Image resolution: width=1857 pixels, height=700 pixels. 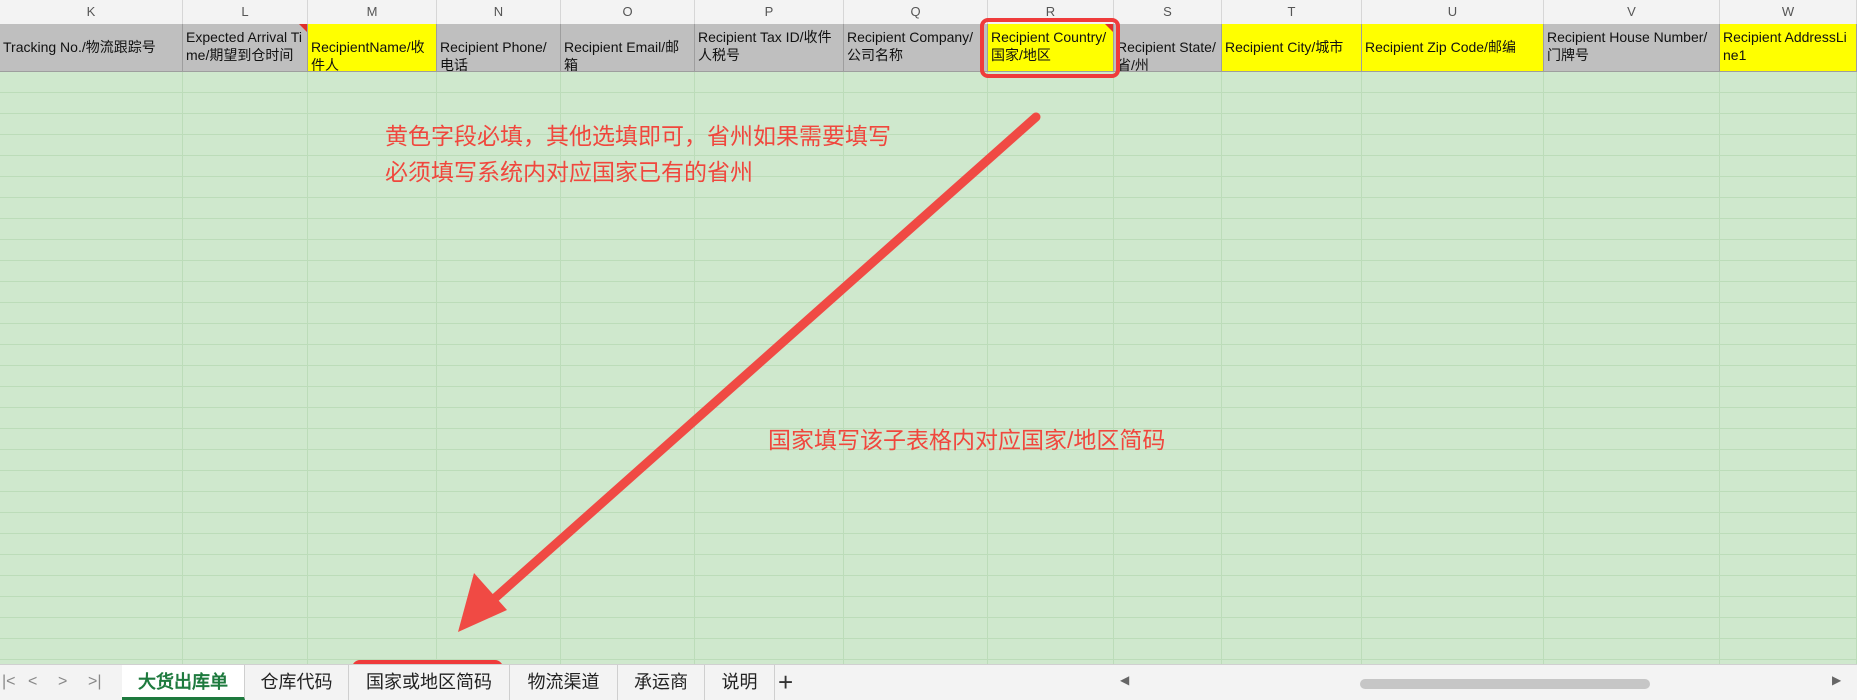 What do you see at coordinates (62, 682) in the screenshot?
I see `next-sheet-button: >` at bounding box center [62, 682].